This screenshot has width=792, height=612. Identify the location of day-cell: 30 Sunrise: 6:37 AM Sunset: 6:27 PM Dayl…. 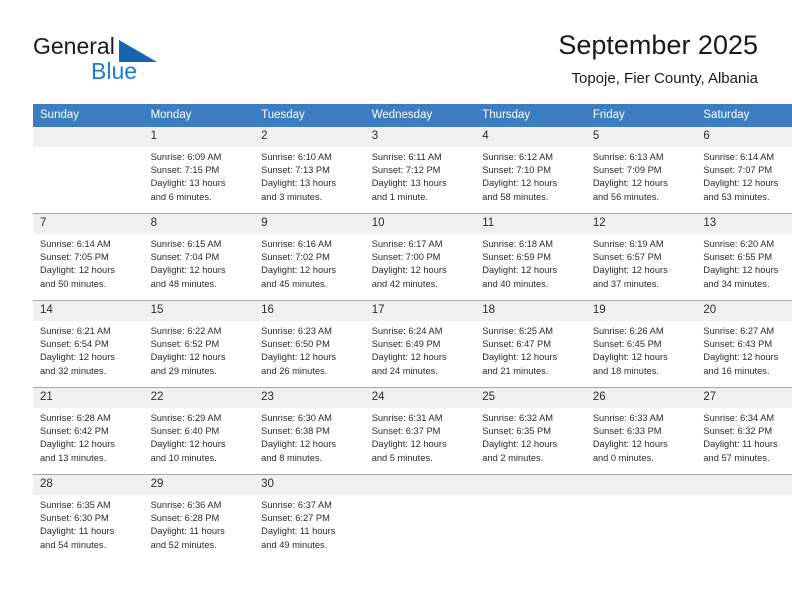
(309, 517).